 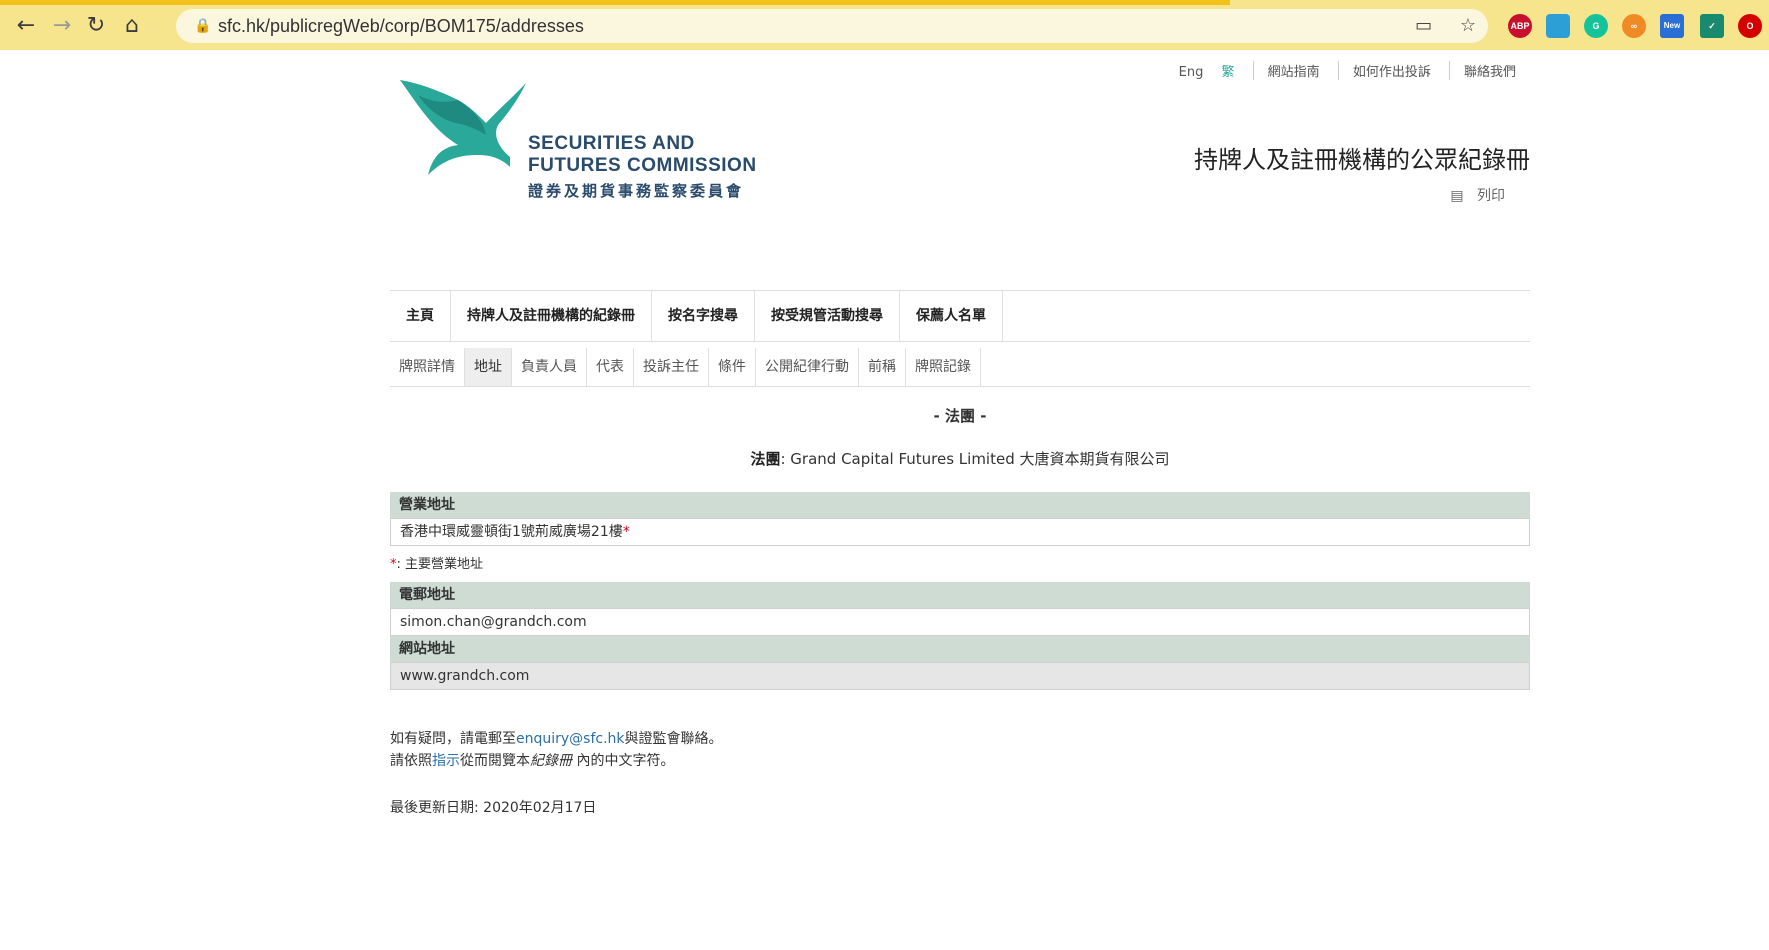 I want to click on lock-icon: 🔒, so click(x=203, y=26).